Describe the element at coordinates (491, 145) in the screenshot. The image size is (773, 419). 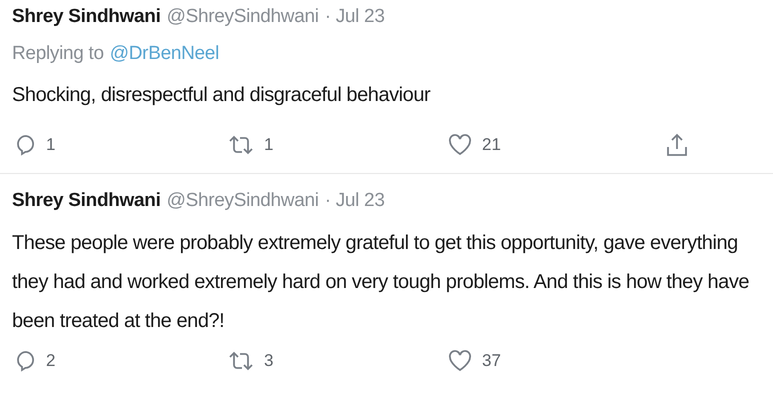
I see `action-count: 21` at that location.